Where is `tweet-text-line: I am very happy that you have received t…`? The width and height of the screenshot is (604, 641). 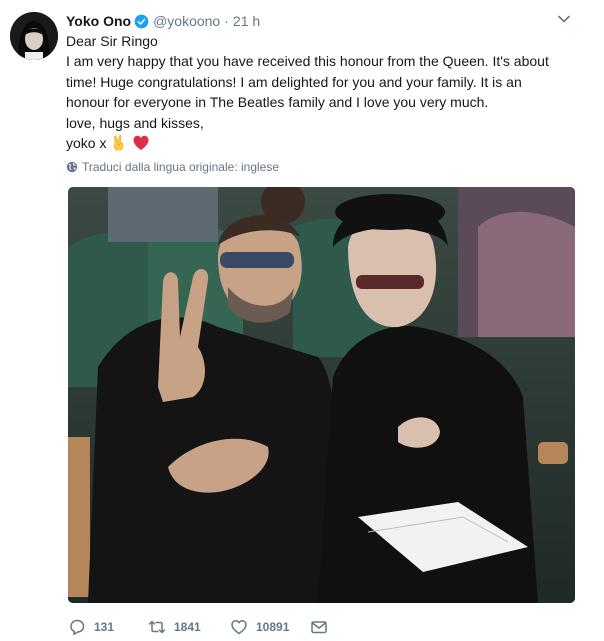
tweet-text-line: I am very happy that you have received t… is located at coordinates (307, 61).